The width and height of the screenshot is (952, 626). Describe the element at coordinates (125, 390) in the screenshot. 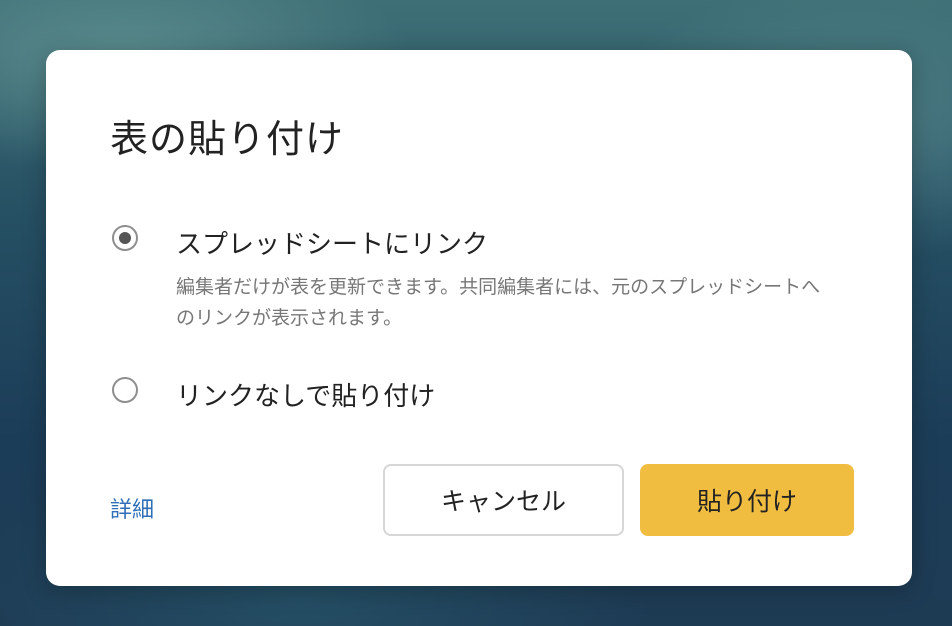

I see `paste-unlinked-radio` at that location.